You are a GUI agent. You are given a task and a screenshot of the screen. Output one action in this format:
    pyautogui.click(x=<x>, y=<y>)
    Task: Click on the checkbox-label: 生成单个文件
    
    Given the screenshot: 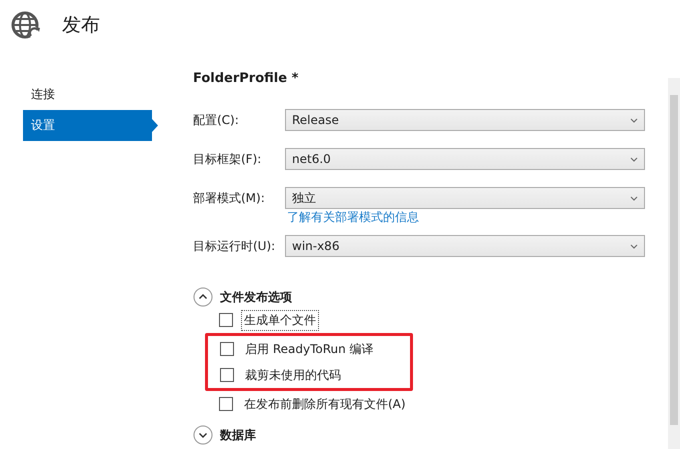 What is the action you would take?
    pyautogui.click(x=280, y=320)
    